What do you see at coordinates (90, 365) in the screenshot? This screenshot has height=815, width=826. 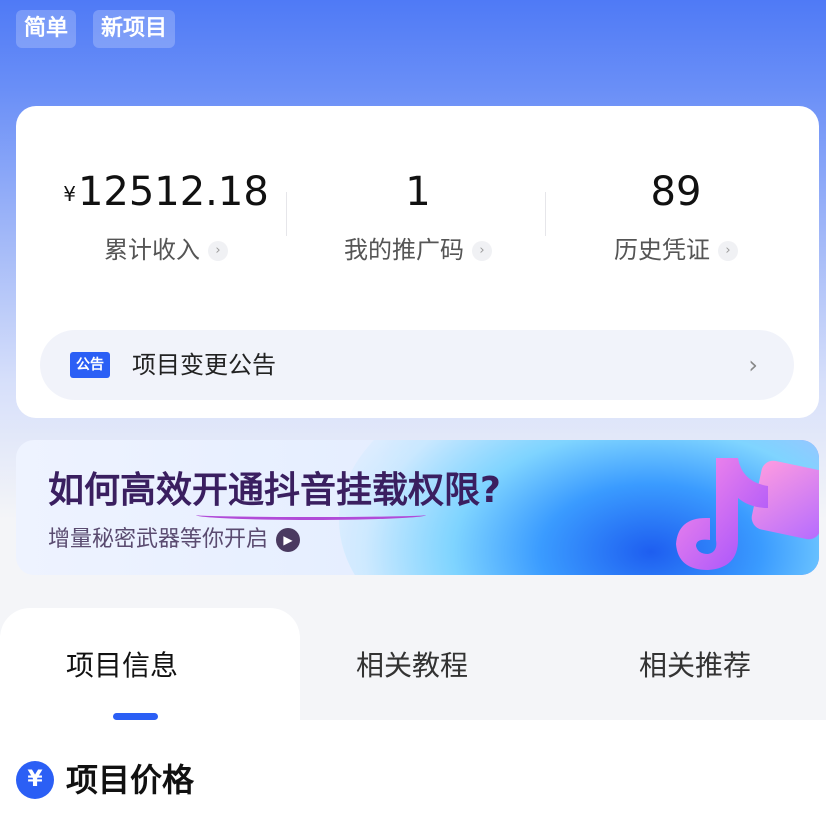 I see `notice-badge: 公告` at bounding box center [90, 365].